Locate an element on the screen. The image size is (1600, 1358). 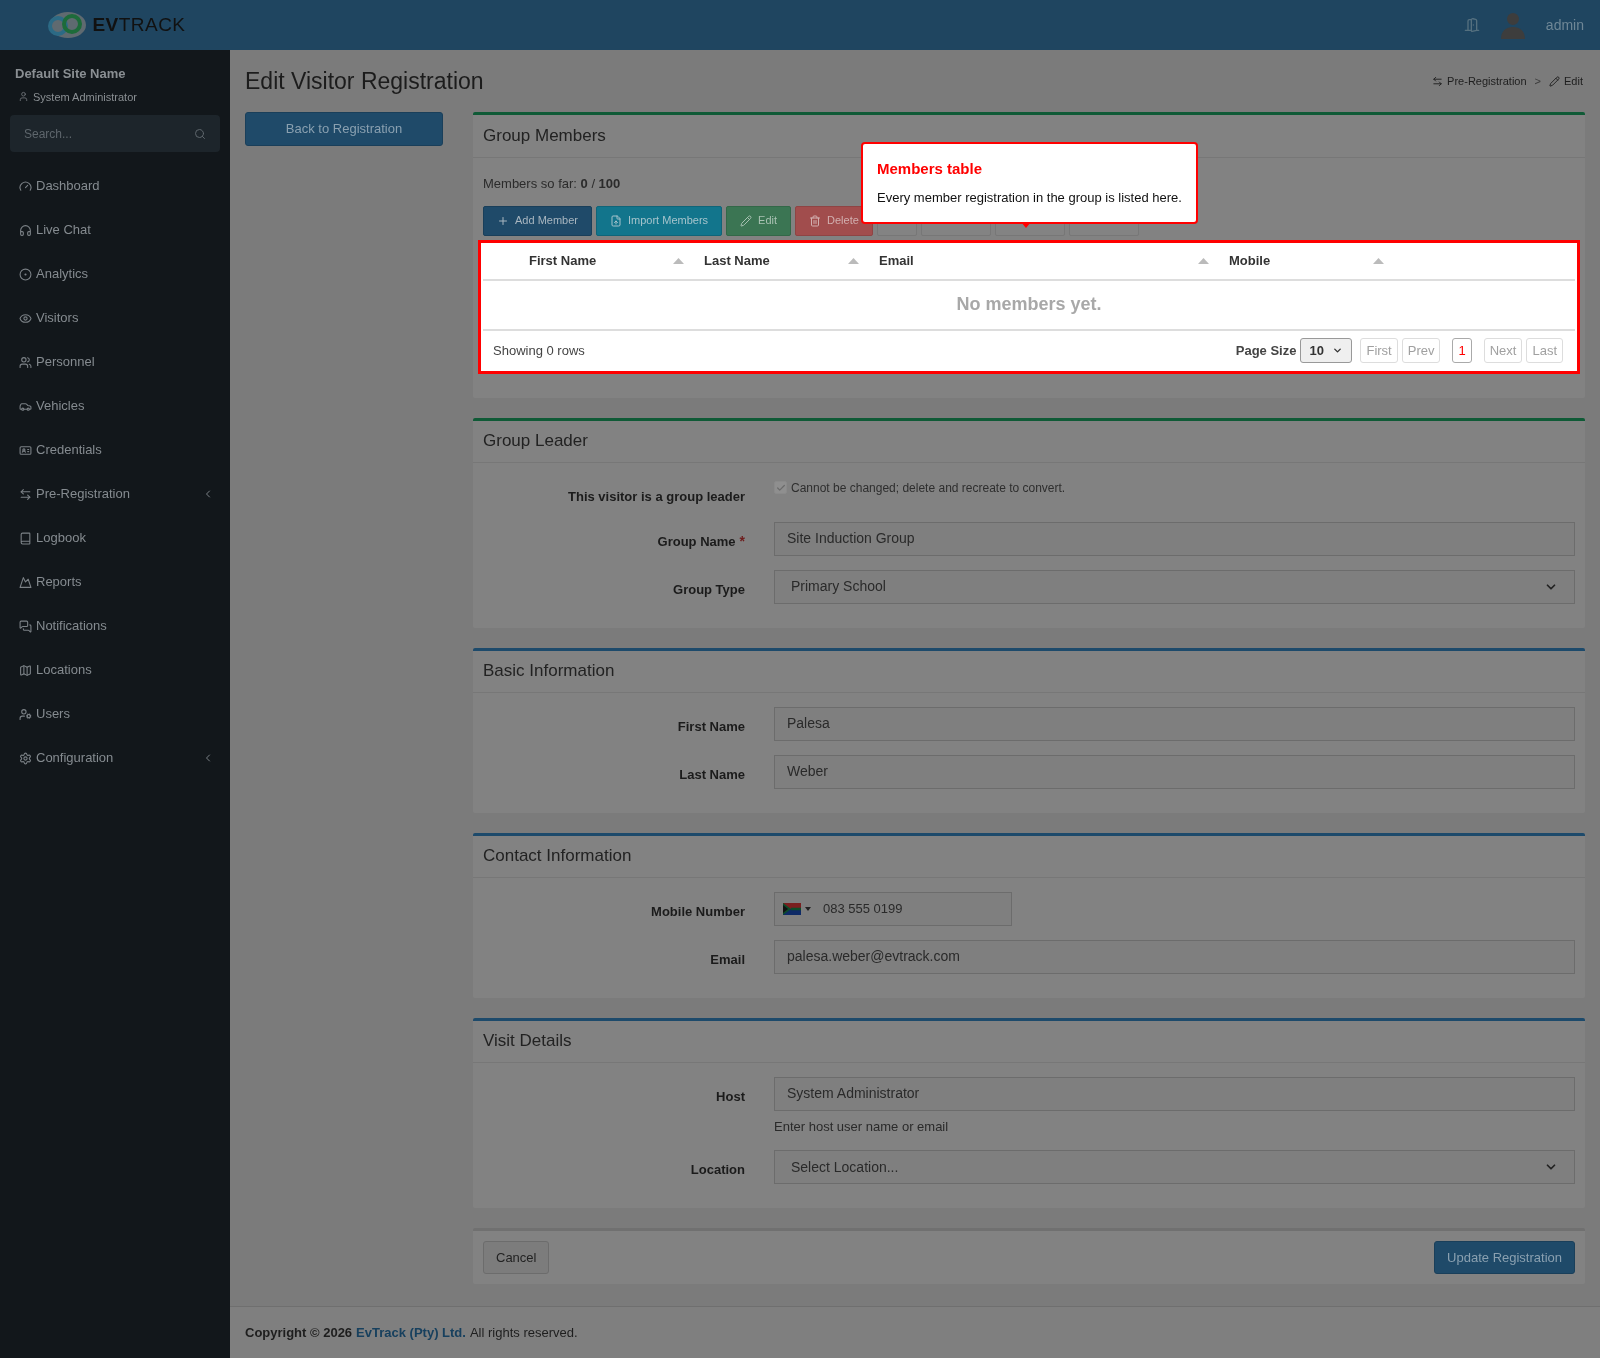
field-label: Host is located at coordinates (730, 1096).